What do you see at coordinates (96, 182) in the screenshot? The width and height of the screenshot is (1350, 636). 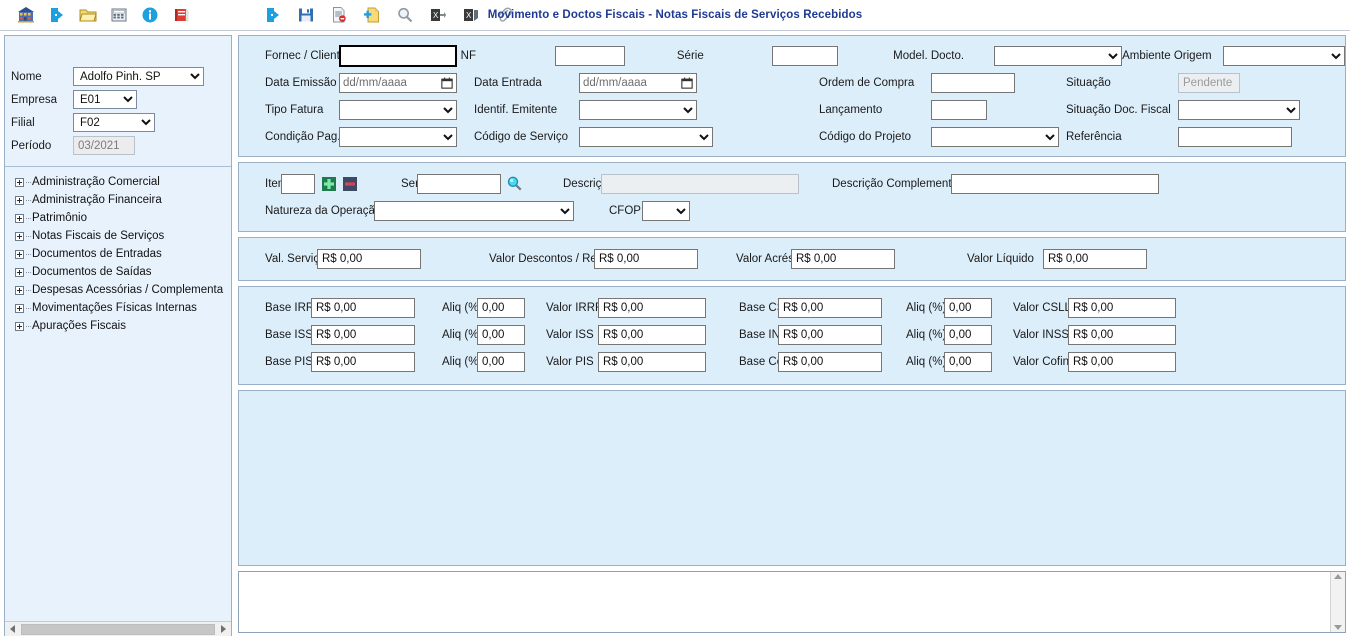 I see `sidebar-tree-label: Administração Comercial` at bounding box center [96, 182].